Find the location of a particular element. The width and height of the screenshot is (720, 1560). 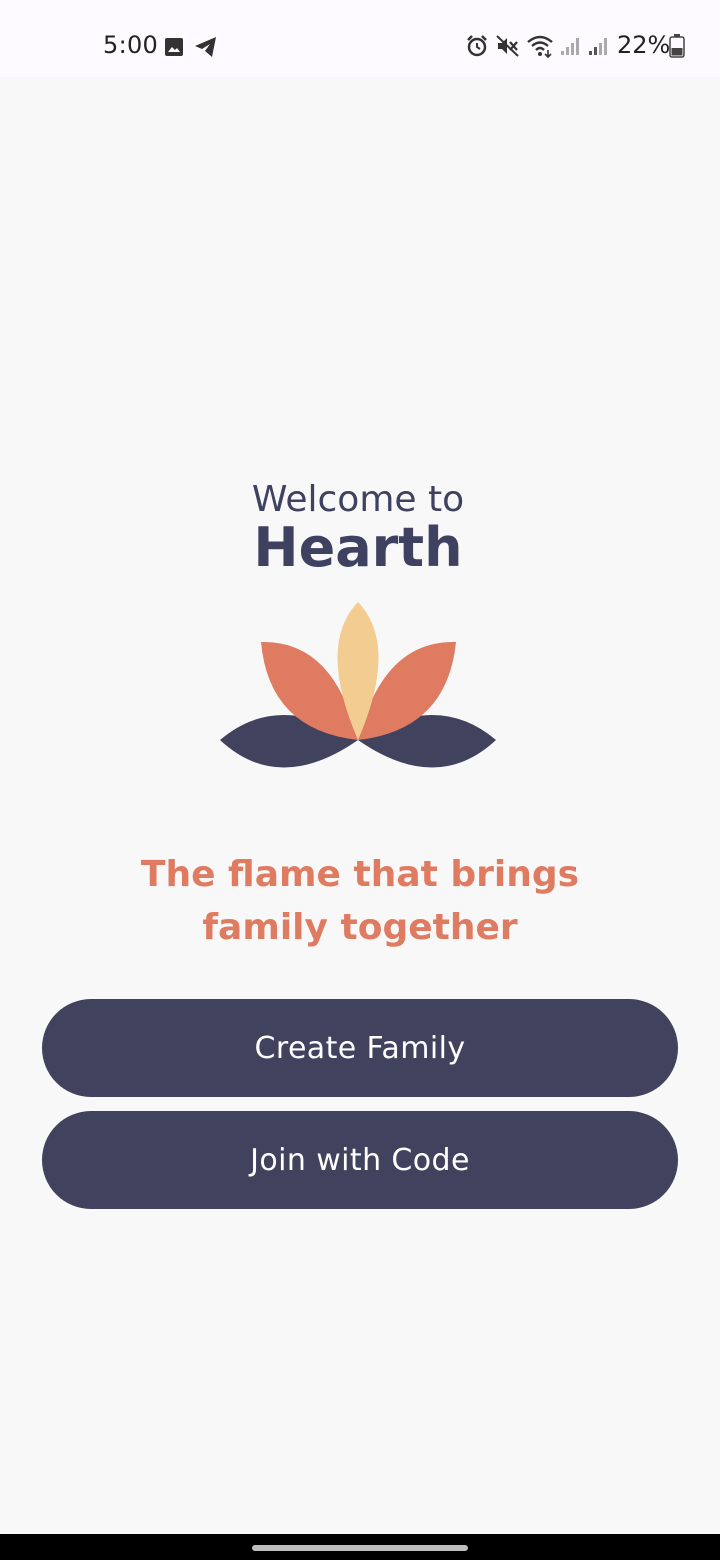

lotus-flame-logo is located at coordinates (358, 685).